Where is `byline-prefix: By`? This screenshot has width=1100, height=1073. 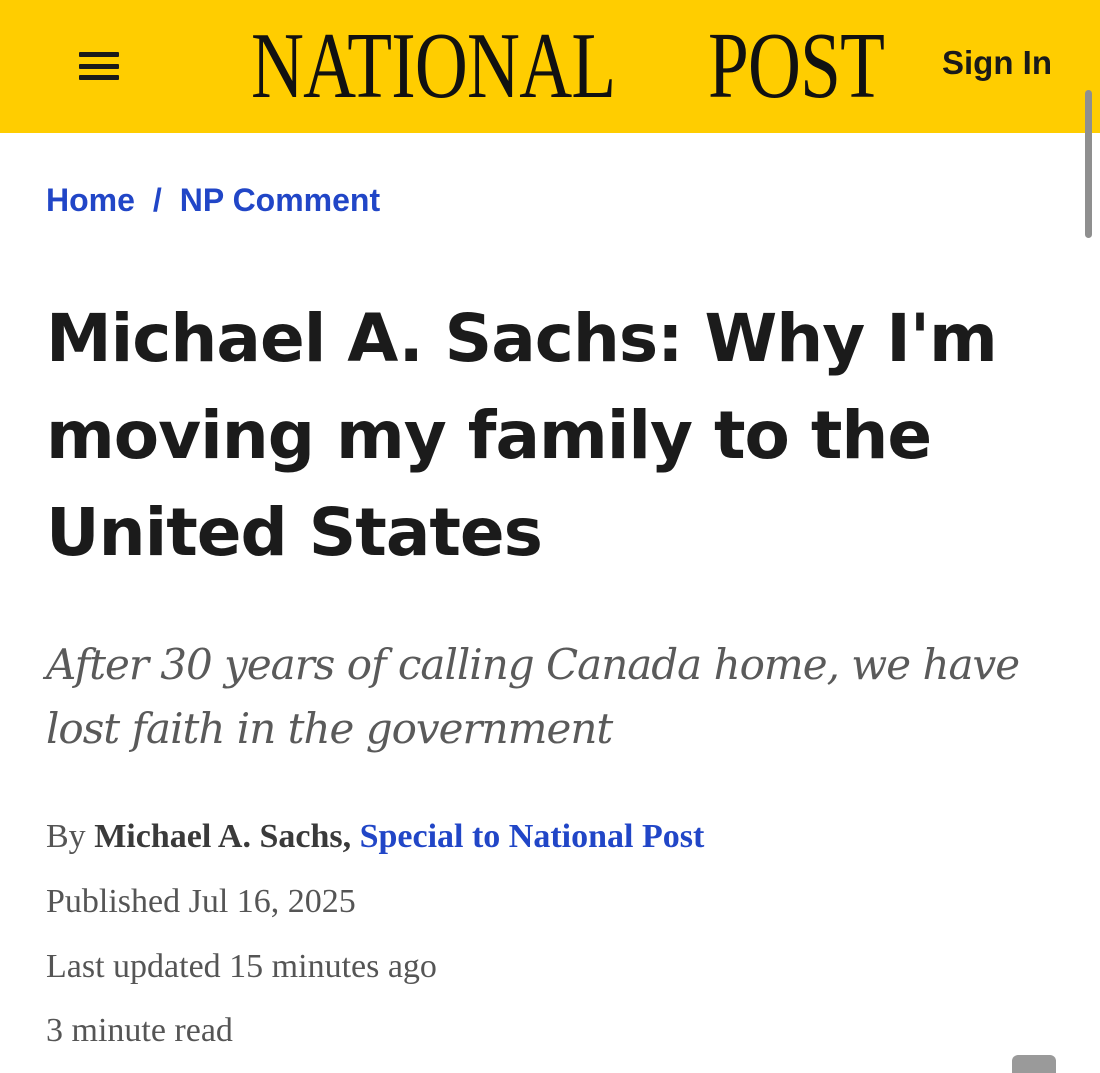 byline-prefix: By is located at coordinates (66, 836).